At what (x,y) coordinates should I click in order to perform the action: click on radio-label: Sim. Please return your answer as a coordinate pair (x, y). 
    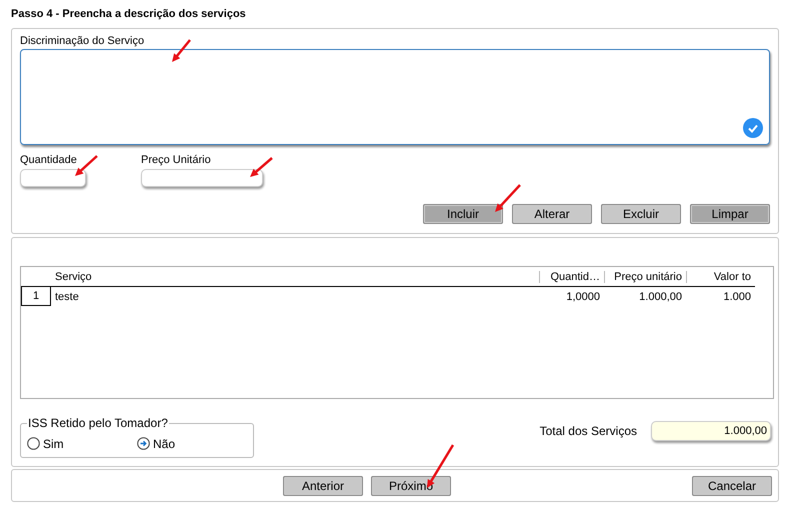
    Looking at the image, I should click on (53, 443).